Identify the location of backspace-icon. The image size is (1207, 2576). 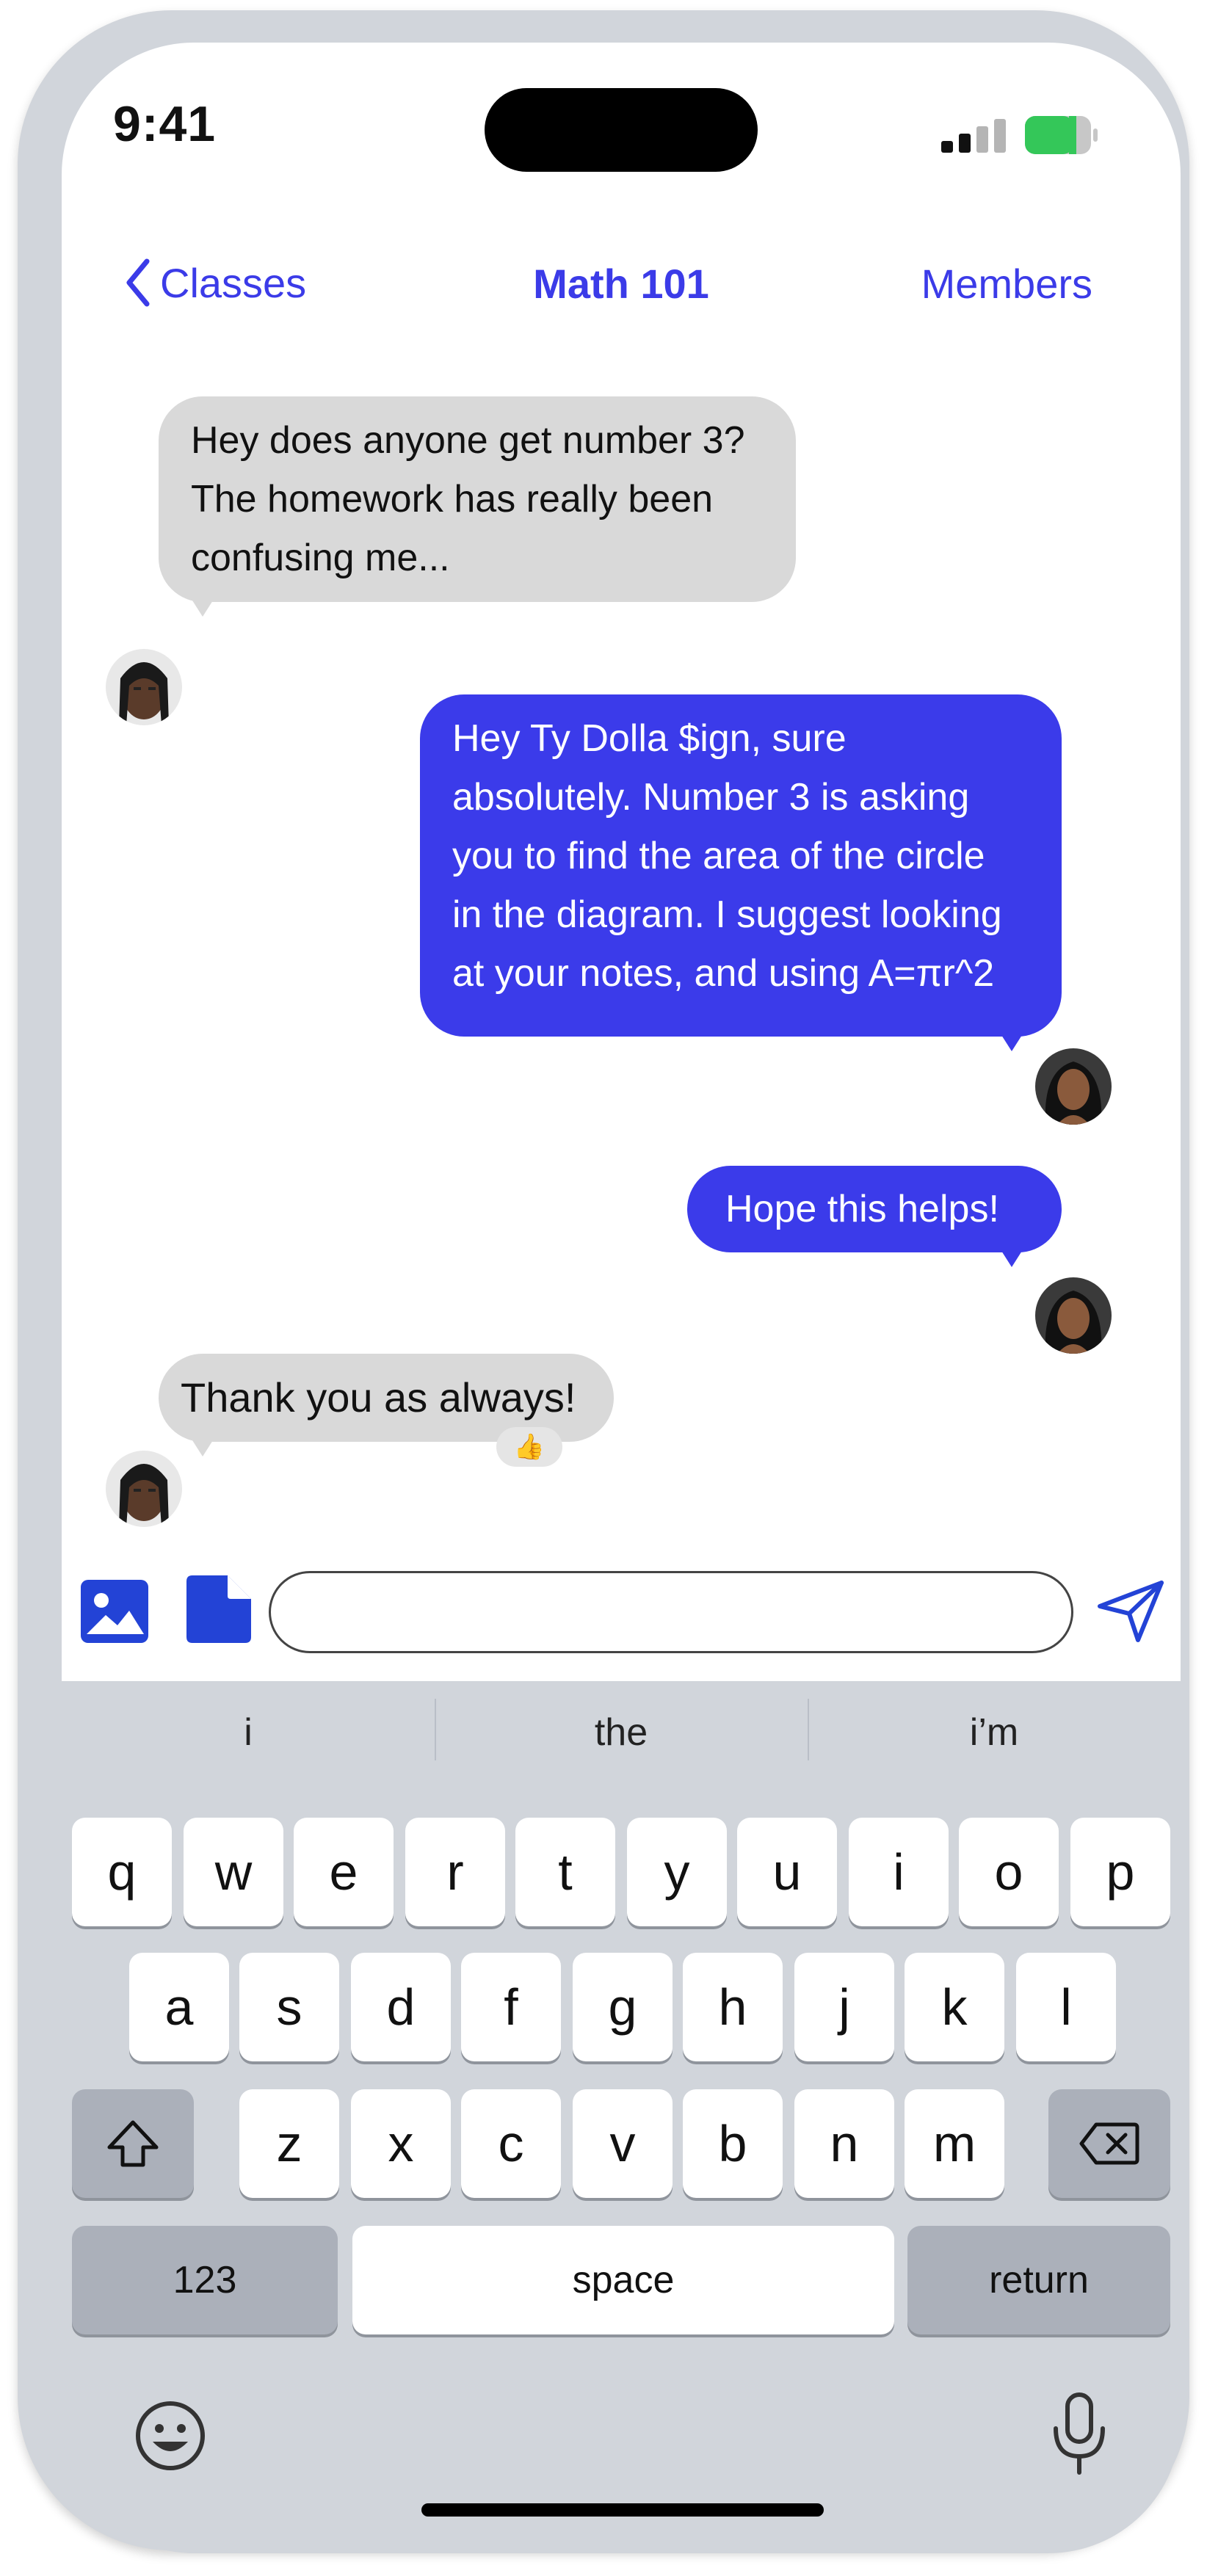
(1109, 2144).